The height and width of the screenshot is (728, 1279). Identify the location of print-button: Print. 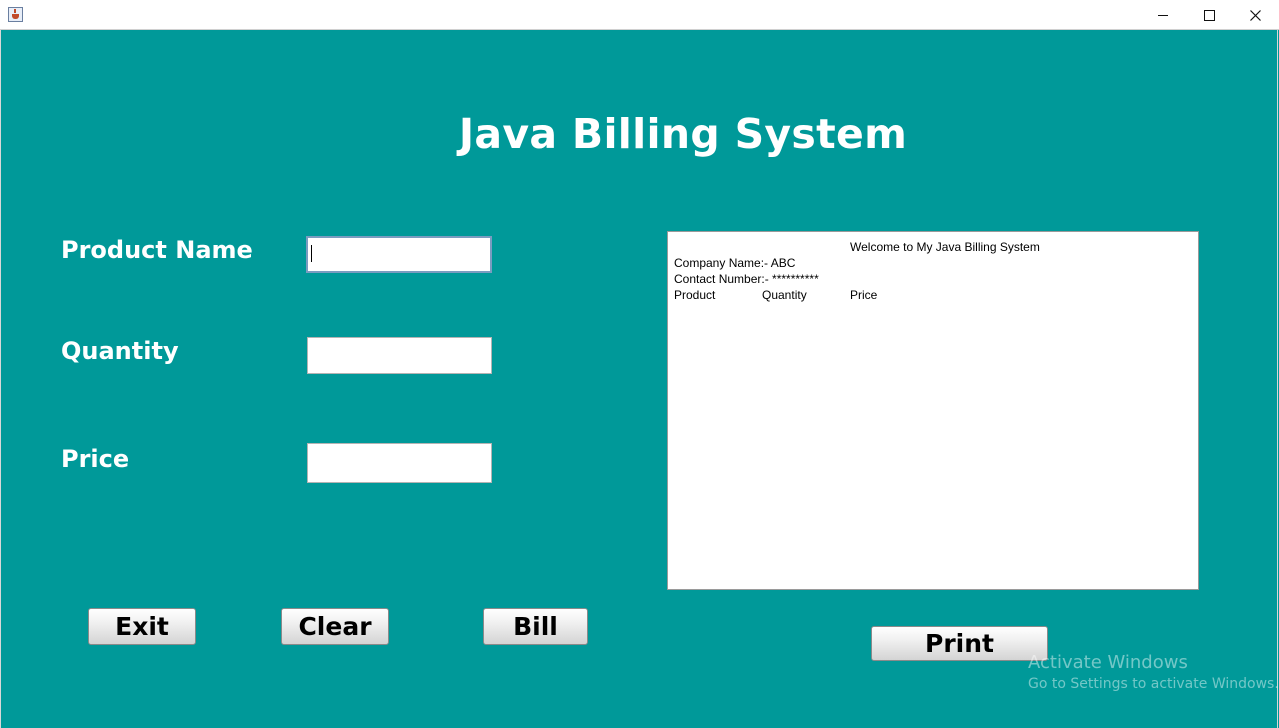
(959, 643).